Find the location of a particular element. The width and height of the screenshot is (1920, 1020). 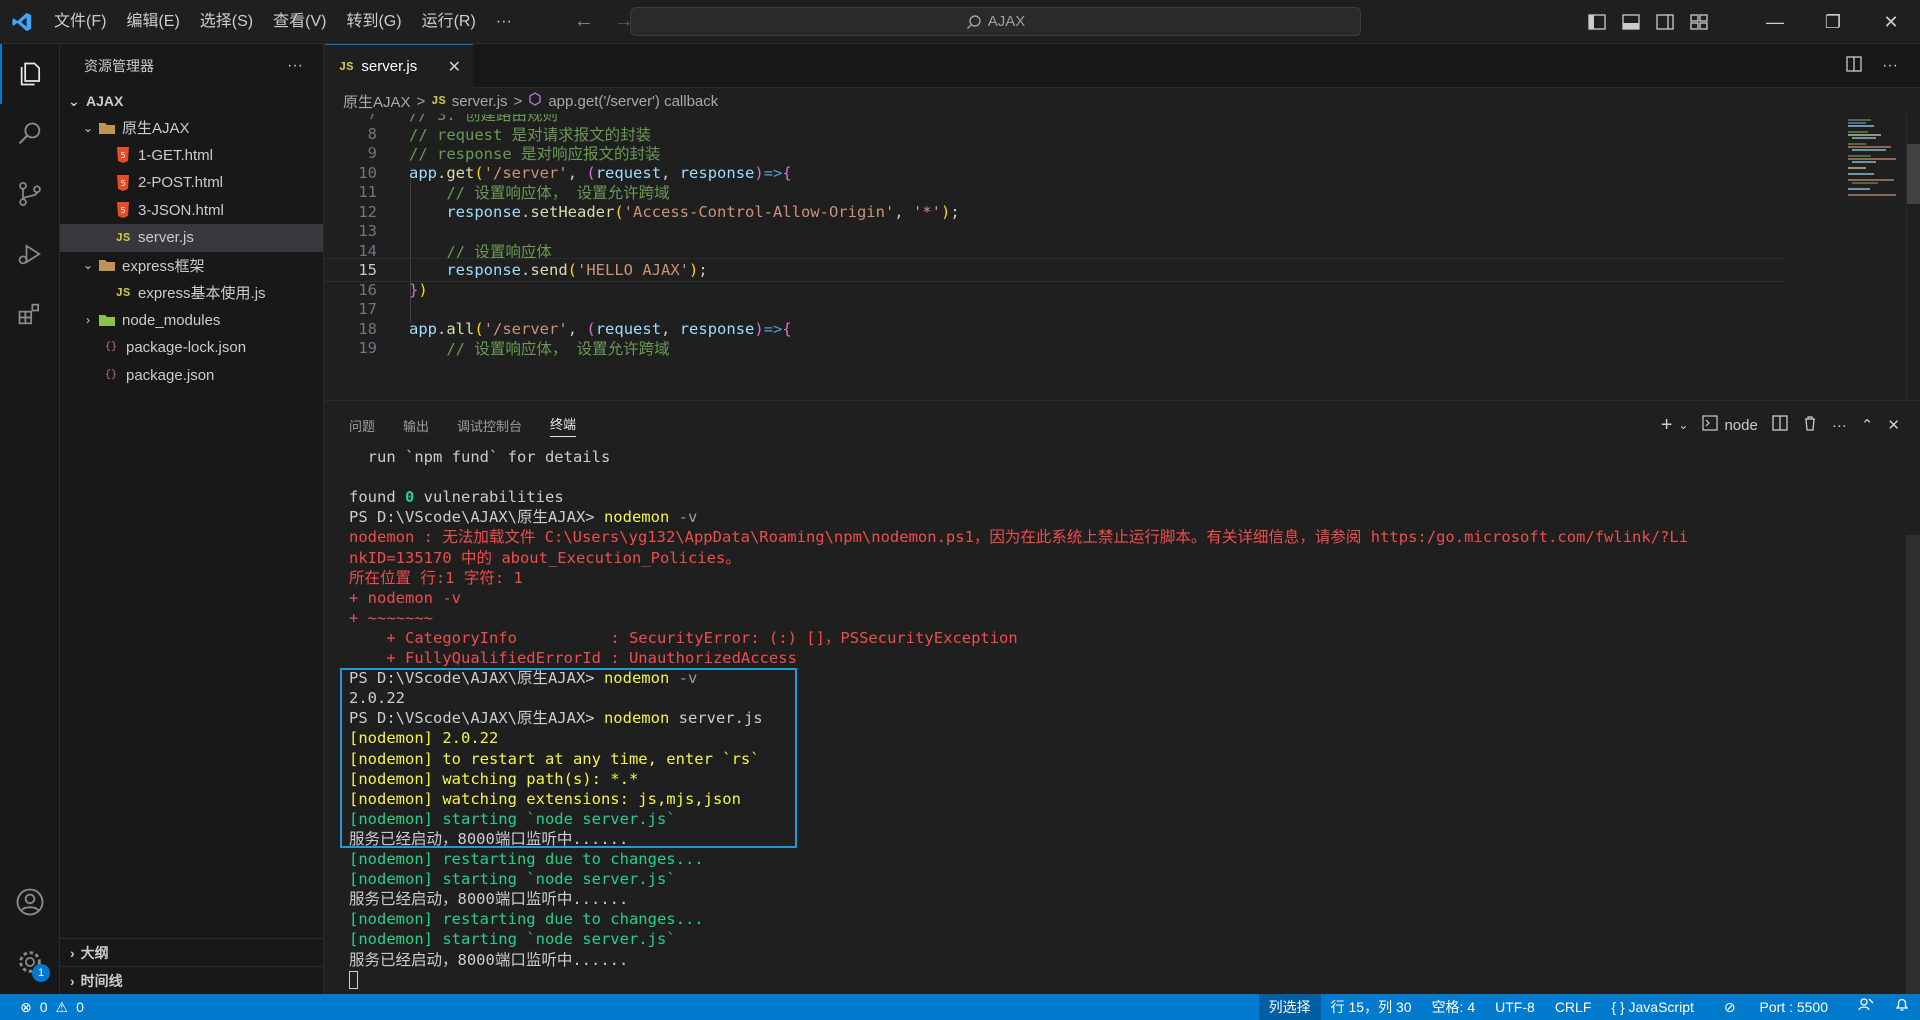

customize-layout-icon is located at coordinates (1699, 22).